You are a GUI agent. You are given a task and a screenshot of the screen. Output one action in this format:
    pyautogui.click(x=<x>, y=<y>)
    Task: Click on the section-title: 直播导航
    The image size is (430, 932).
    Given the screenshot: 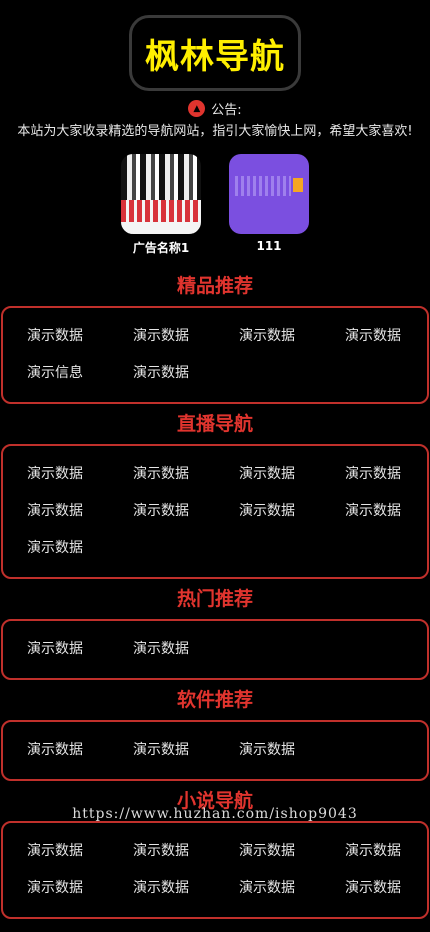 What is the action you would take?
    pyautogui.click(x=214, y=424)
    